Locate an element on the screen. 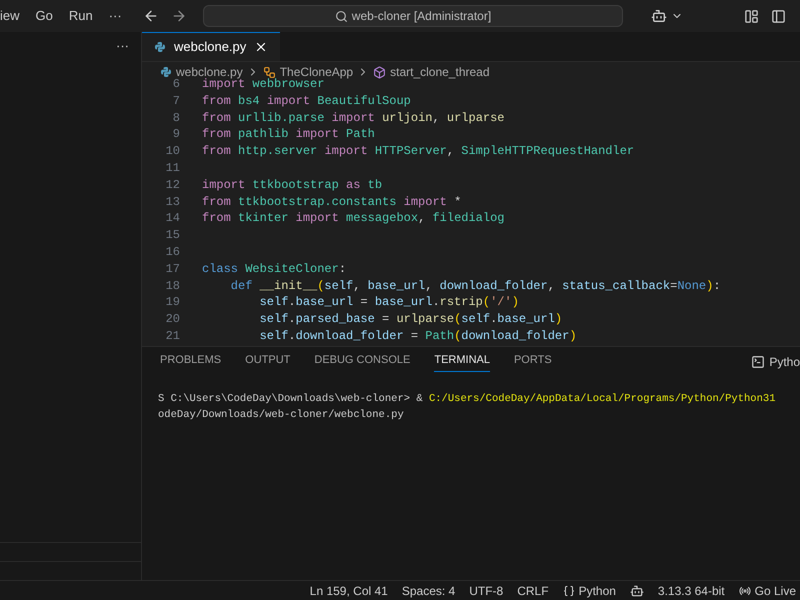 The height and width of the screenshot is (600, 800). code-line: import ttkbootstrap as tb is located at coordinates (292, 185).